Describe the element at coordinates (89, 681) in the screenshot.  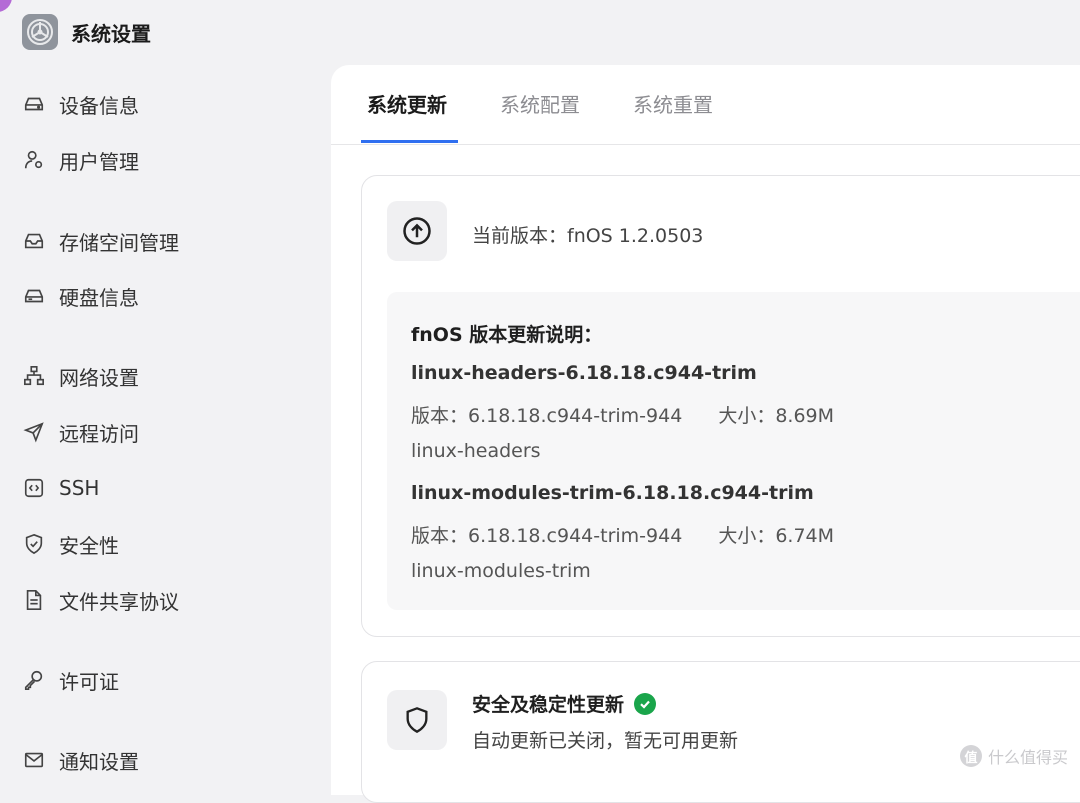
I see `sidebar-item-label: 许可证` at that location.